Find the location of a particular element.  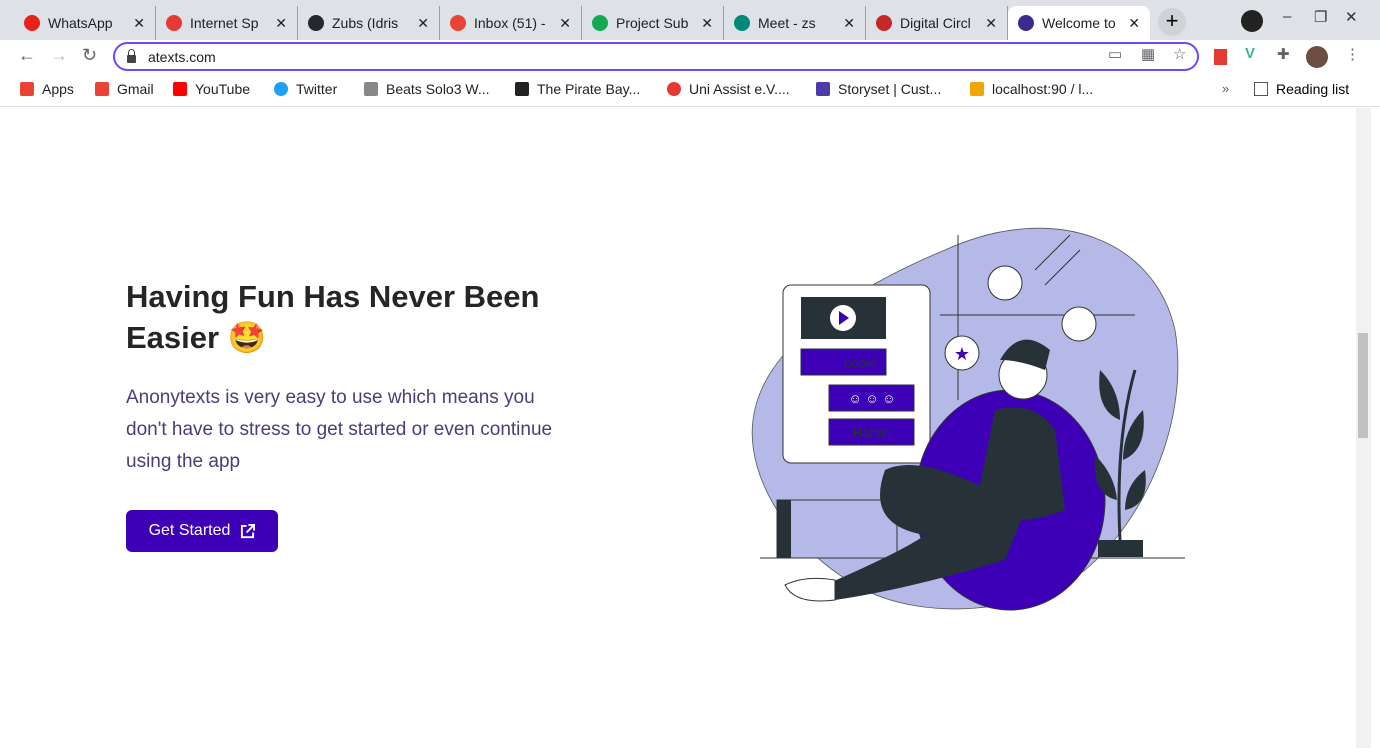

tab-1: Internet Sp ✕ is located at coordinates (227, 23).